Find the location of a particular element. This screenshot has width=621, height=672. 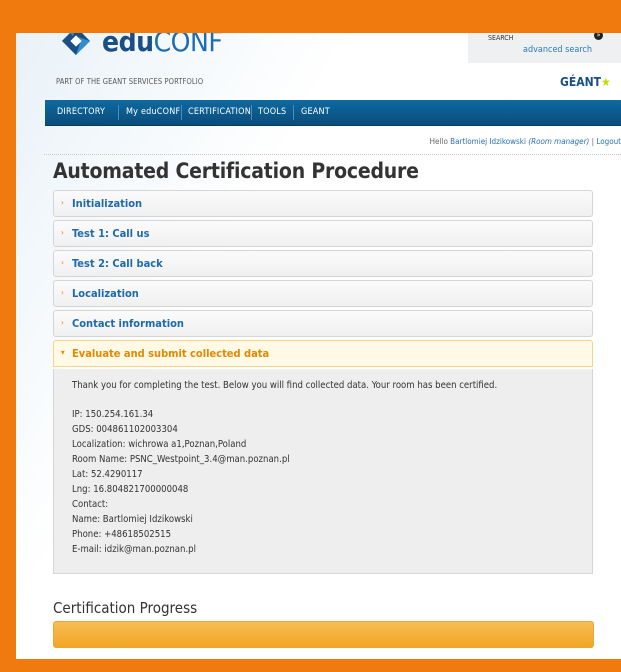

data-line-localization: Localization: wichrowa a1,Poznan,Poland is located at coordinates (159, 444).